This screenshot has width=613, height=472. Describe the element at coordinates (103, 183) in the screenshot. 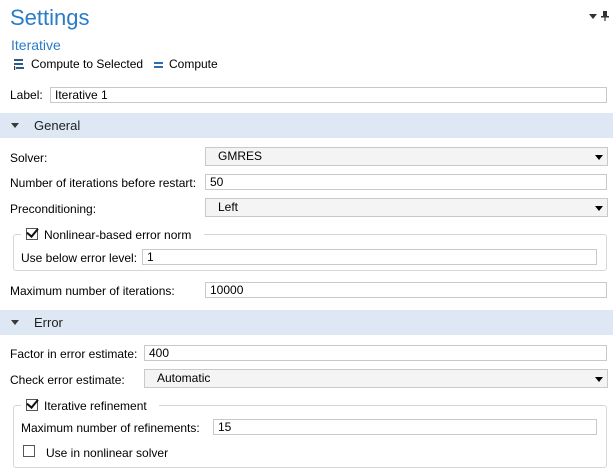

I see `restart-label: Number of iterations before restart:` at that location.